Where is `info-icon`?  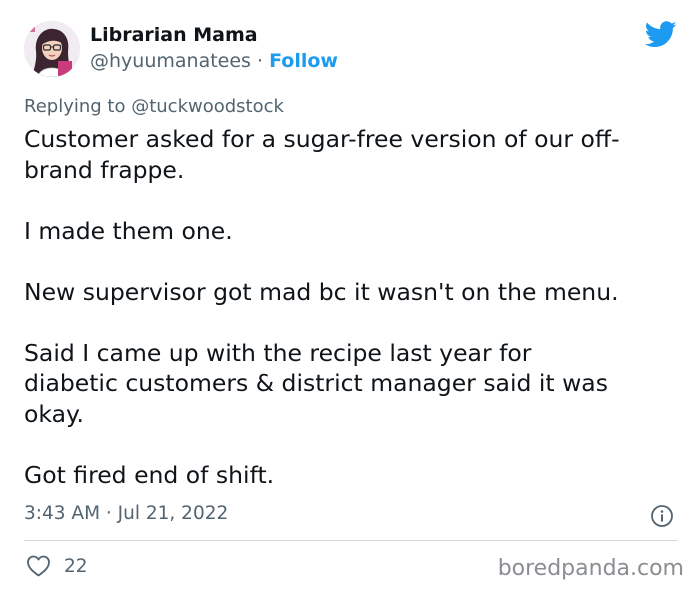
info-icon is located at coordinates (662, 516).